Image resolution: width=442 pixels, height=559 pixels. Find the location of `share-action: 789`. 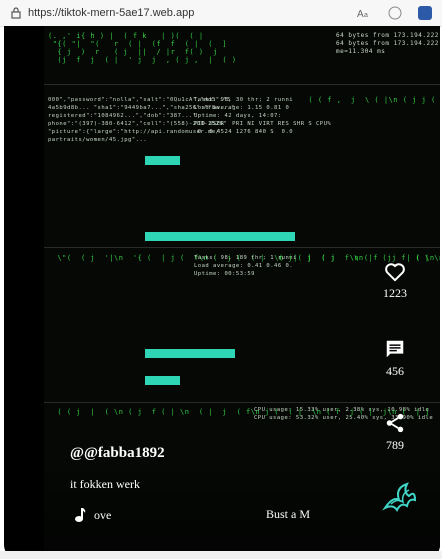

share-action: 789 is located at coordinates (395, 432).